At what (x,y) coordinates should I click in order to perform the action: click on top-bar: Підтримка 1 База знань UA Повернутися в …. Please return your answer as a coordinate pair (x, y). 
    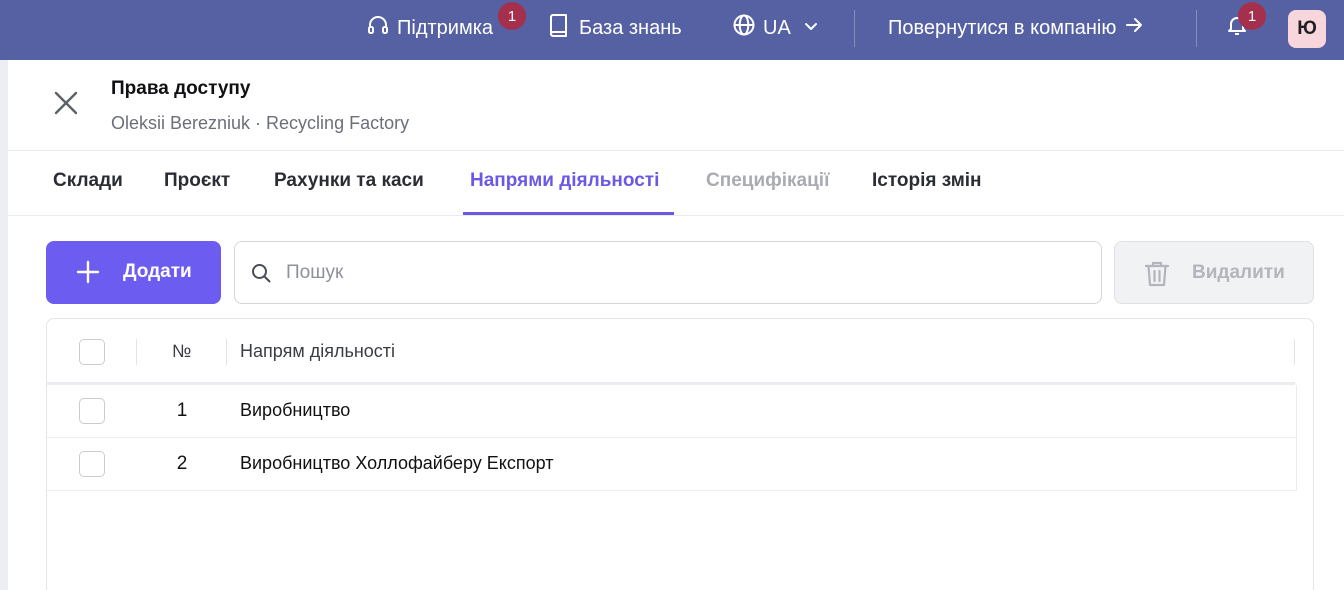
    Looking at the image, I should click on (672, 30).